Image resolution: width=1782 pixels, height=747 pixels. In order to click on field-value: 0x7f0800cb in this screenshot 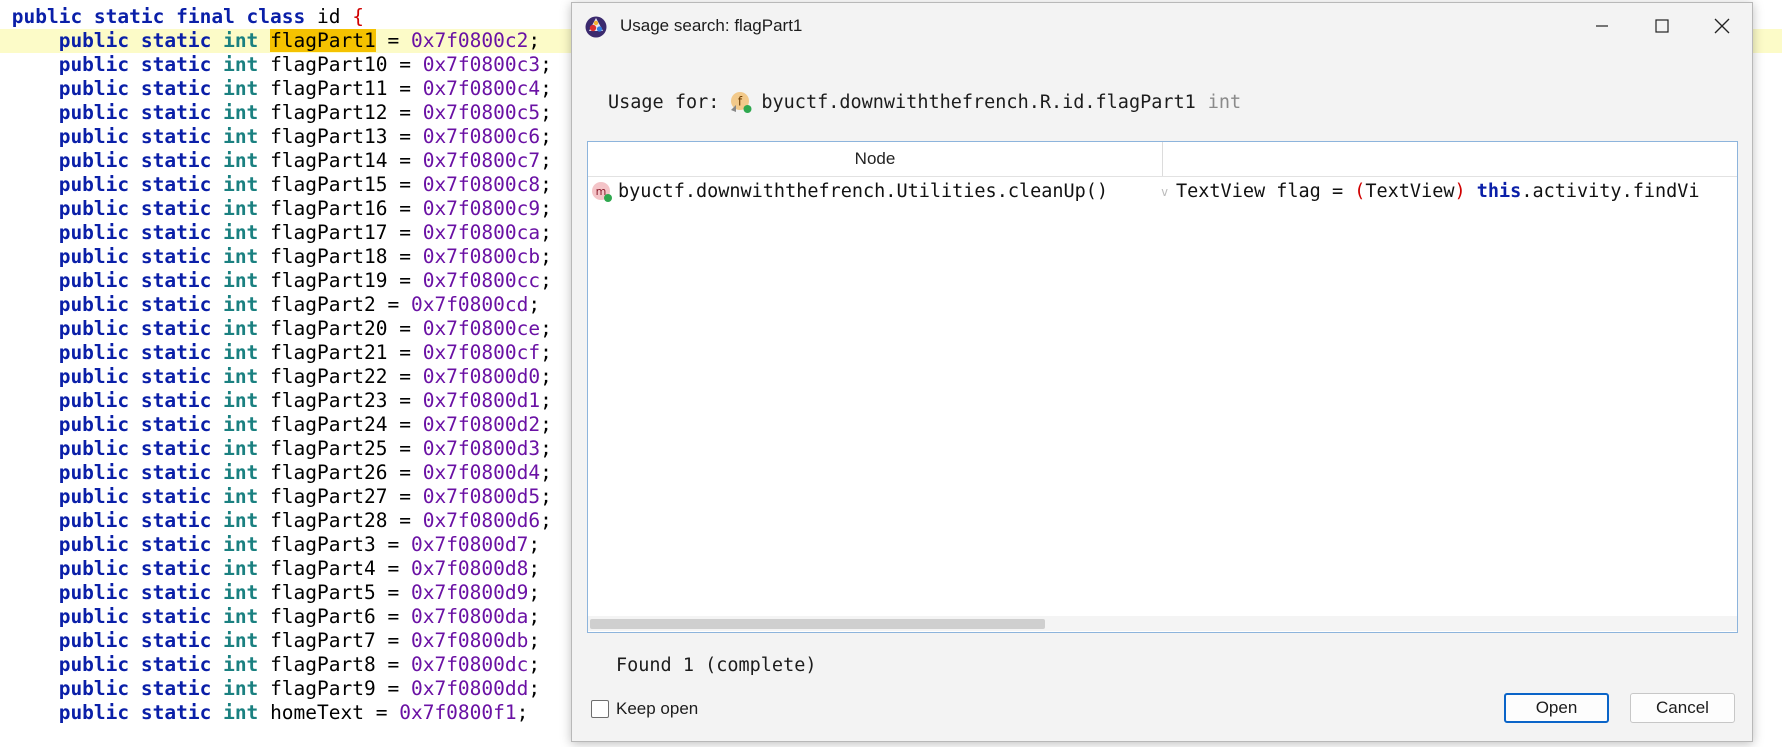, I will do `click(481, 256)`.